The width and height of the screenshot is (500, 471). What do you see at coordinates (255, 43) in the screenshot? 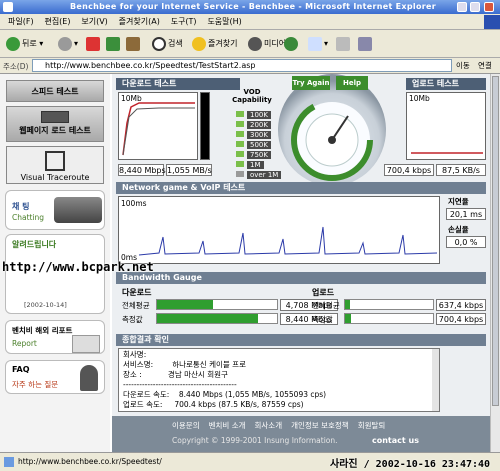
I see `media-icon` at bounding box center [255, 43].